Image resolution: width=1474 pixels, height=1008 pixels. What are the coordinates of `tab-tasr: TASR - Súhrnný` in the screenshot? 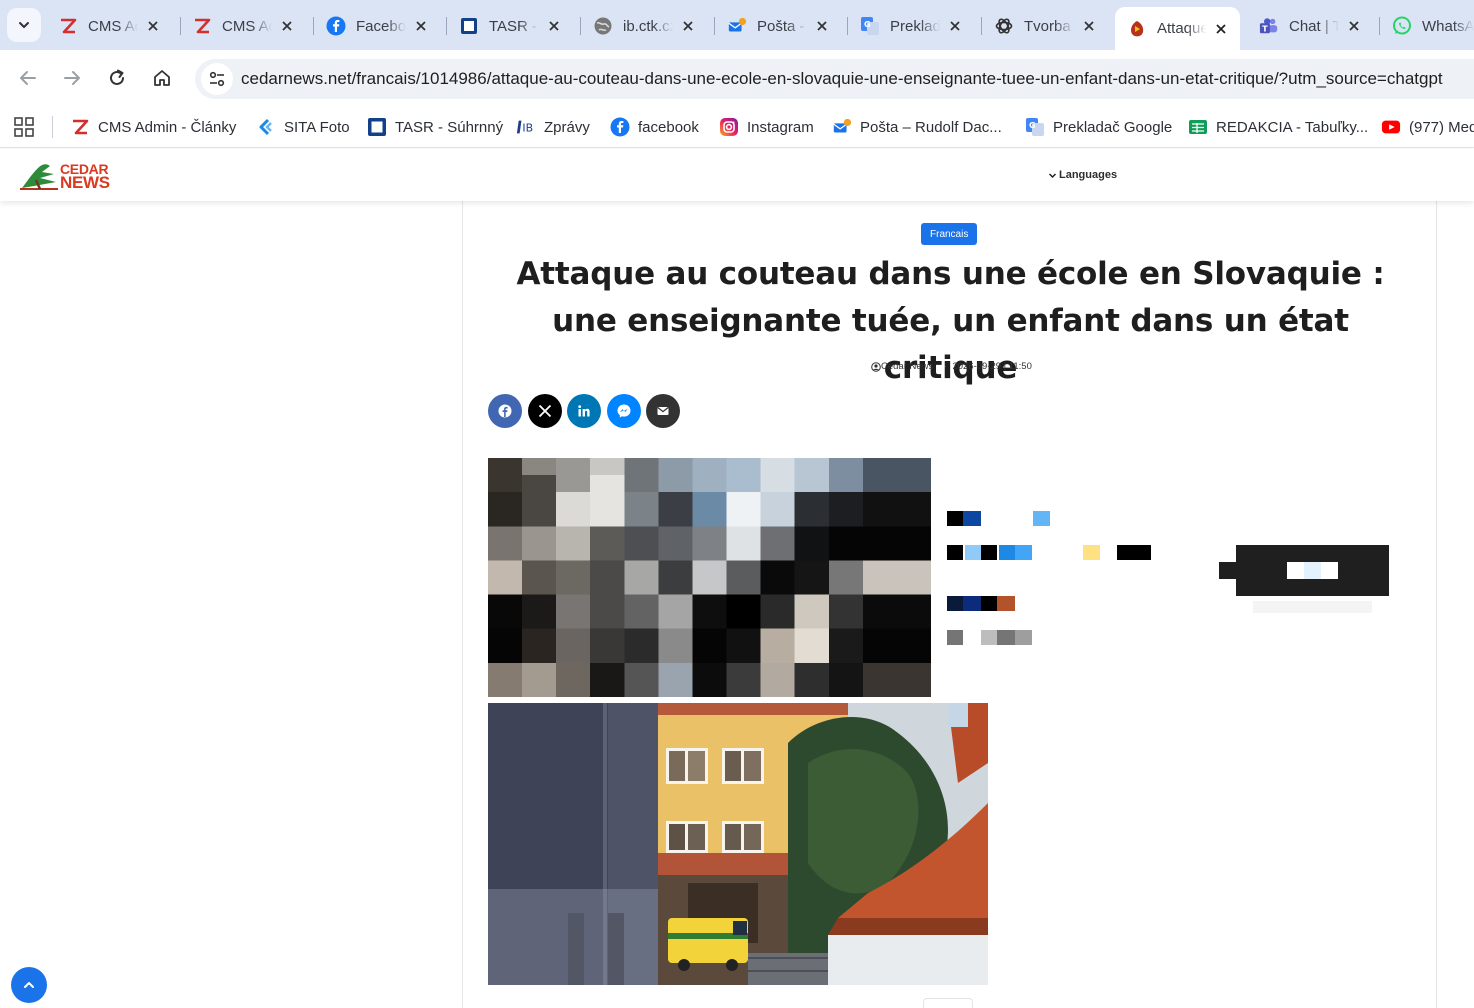 It's located at (510, 26).